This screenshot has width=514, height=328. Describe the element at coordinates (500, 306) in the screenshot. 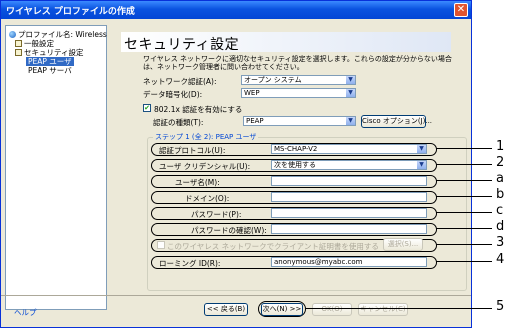

I see `callout-label-5: 5` at that location.